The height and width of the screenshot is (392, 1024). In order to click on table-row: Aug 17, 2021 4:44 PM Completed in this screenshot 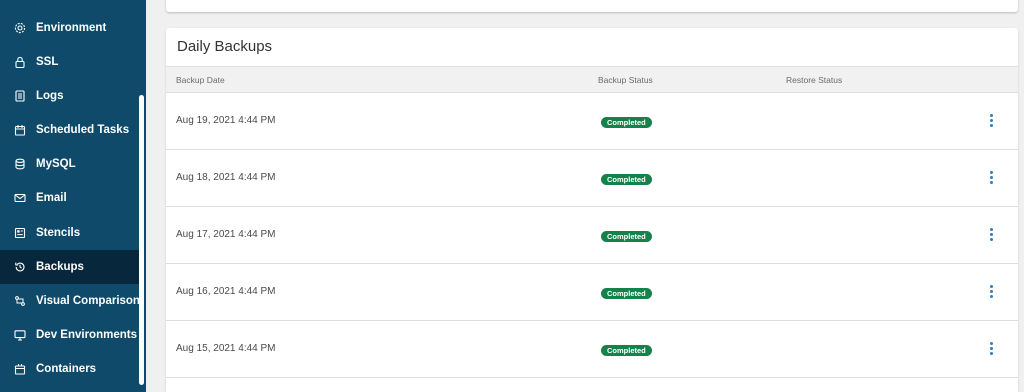, I will do `click(592, 235)`.